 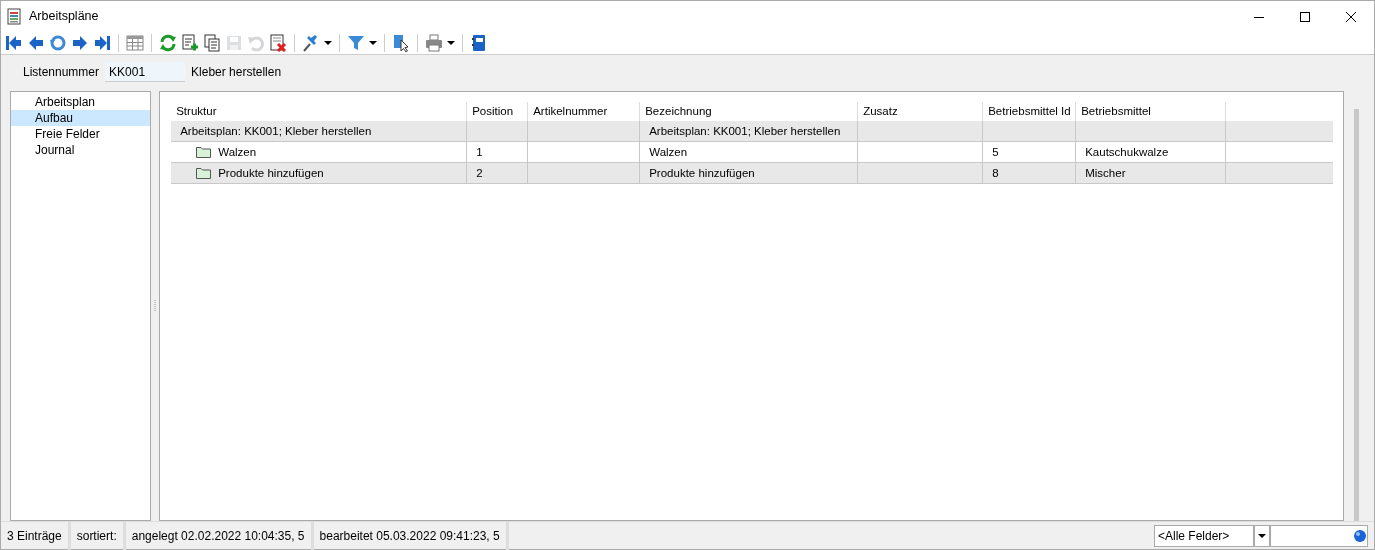 I want to click on field-label: Listennummer, so click(x=61, y=72).